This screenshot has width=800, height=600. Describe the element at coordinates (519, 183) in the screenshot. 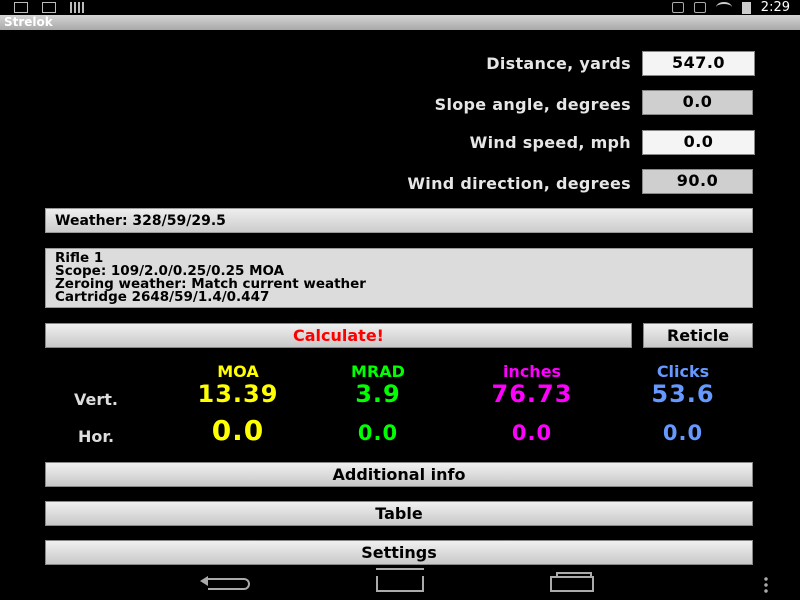

I see `wind-direction-label: Wind direction, degrees` at that location.